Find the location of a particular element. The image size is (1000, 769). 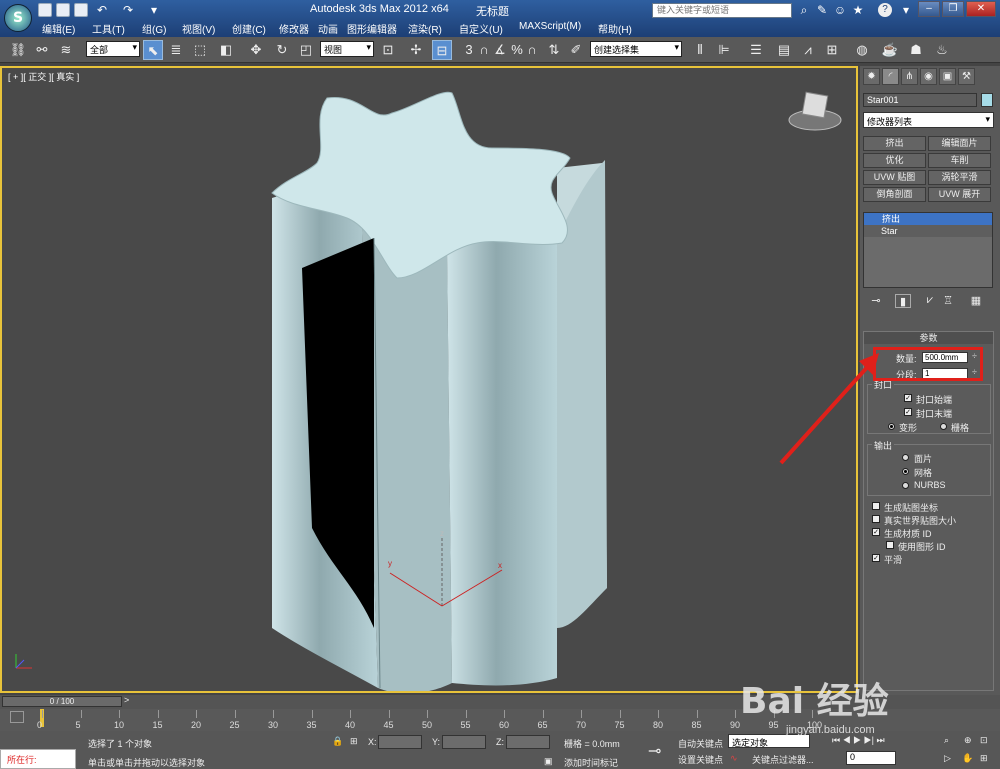

angle-snap-icon: ∡ is located at coordinates (500, 50).